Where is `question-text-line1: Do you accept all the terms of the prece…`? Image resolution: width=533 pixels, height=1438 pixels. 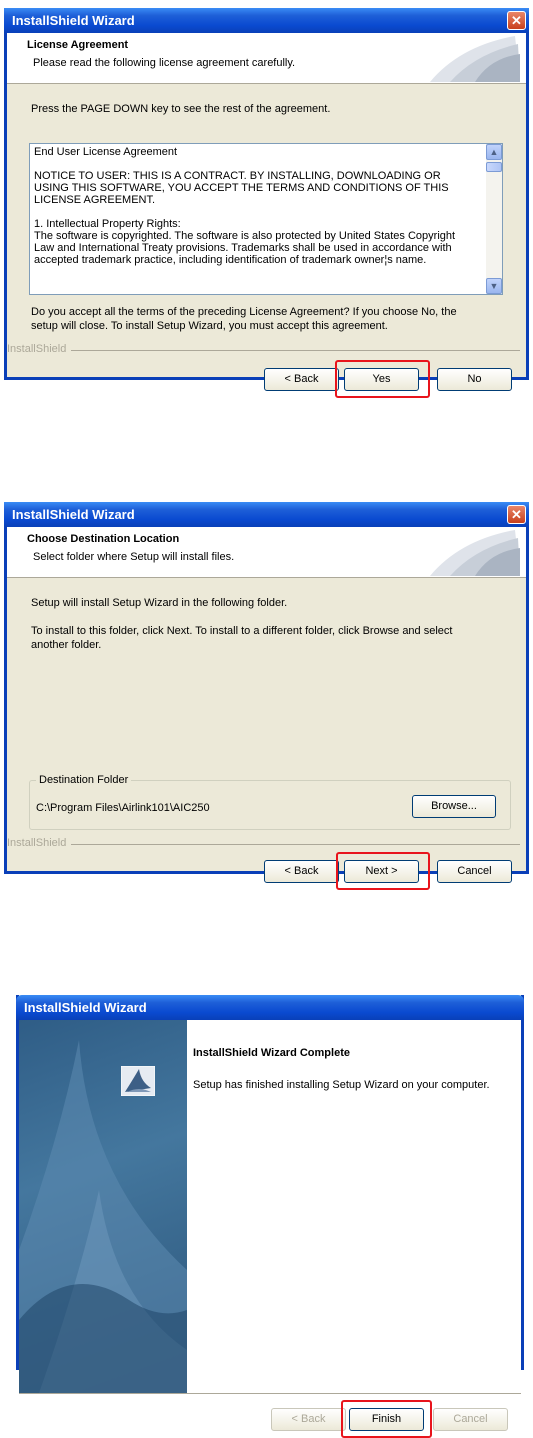 question-text-line1: Do you accept all the terms of the prece… is located at coordinates (244, 312).